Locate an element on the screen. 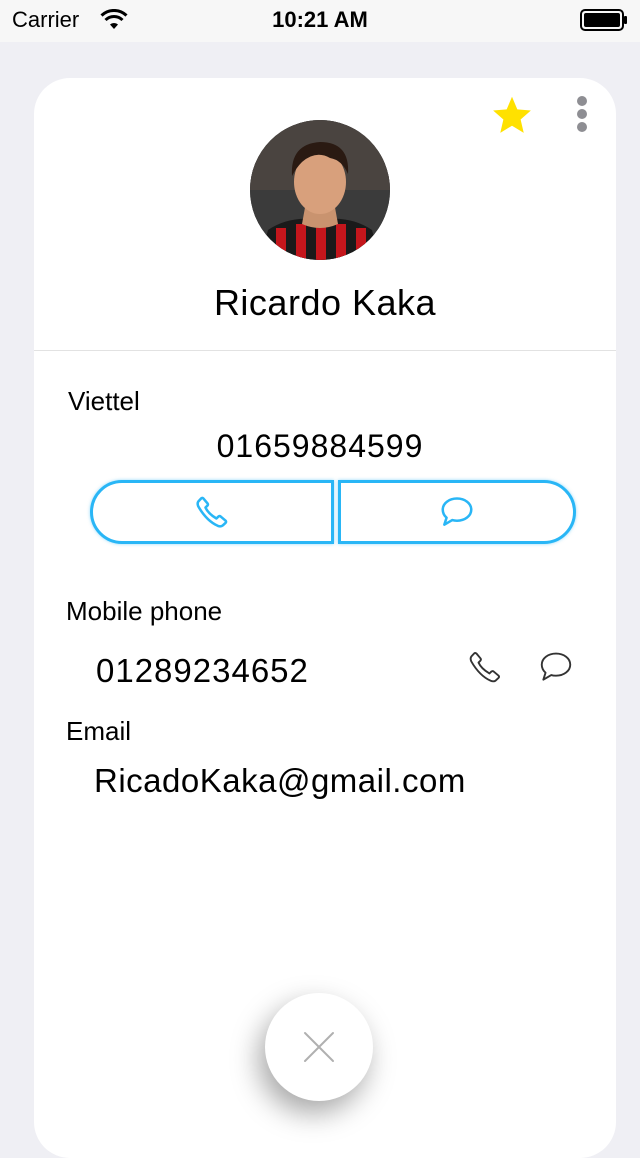 This screenshot has height=1158, width=640. avatar-photo is located at coordinates (320, 190).